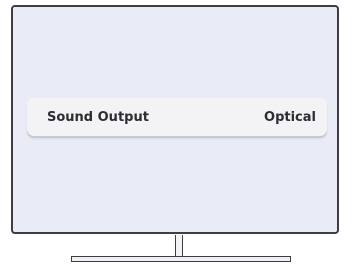 The image size is (353, 266). What do you see at coordinates (98, 117) in the screenshot?
I see `setting-label: Sound Output` at bounding box center [98, 117].